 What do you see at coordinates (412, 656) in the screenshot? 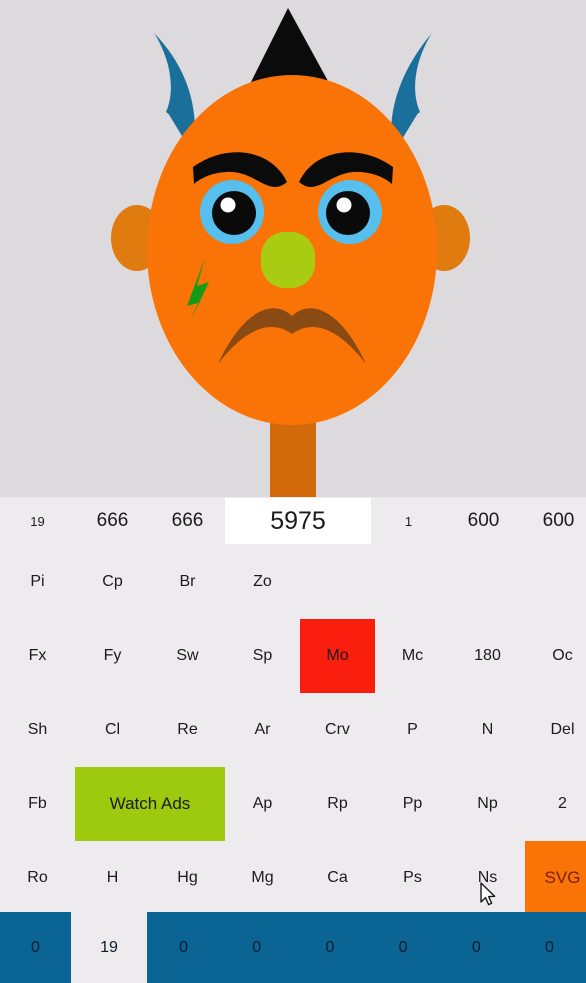
I see `key-mc: Mc` at bounding box center [412, 656].